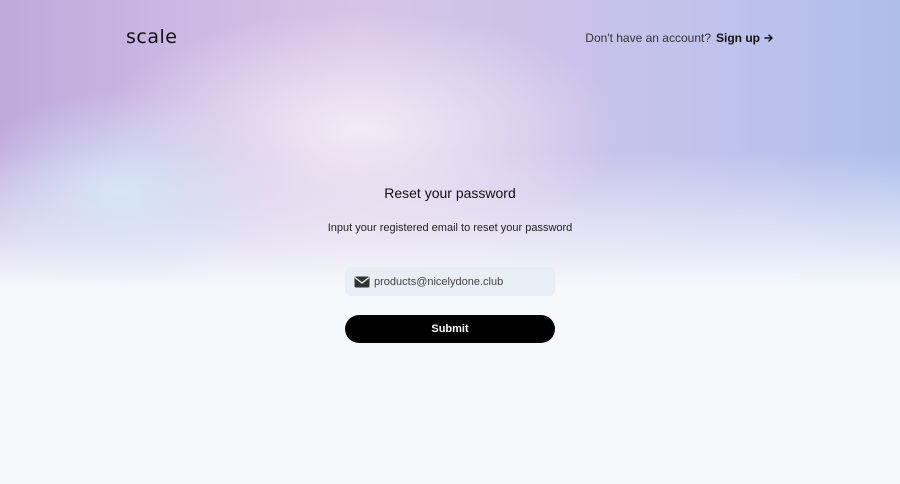 This screenshot has height=484, width=900. I want to click on scale-logo: scale, so click(151, 37).